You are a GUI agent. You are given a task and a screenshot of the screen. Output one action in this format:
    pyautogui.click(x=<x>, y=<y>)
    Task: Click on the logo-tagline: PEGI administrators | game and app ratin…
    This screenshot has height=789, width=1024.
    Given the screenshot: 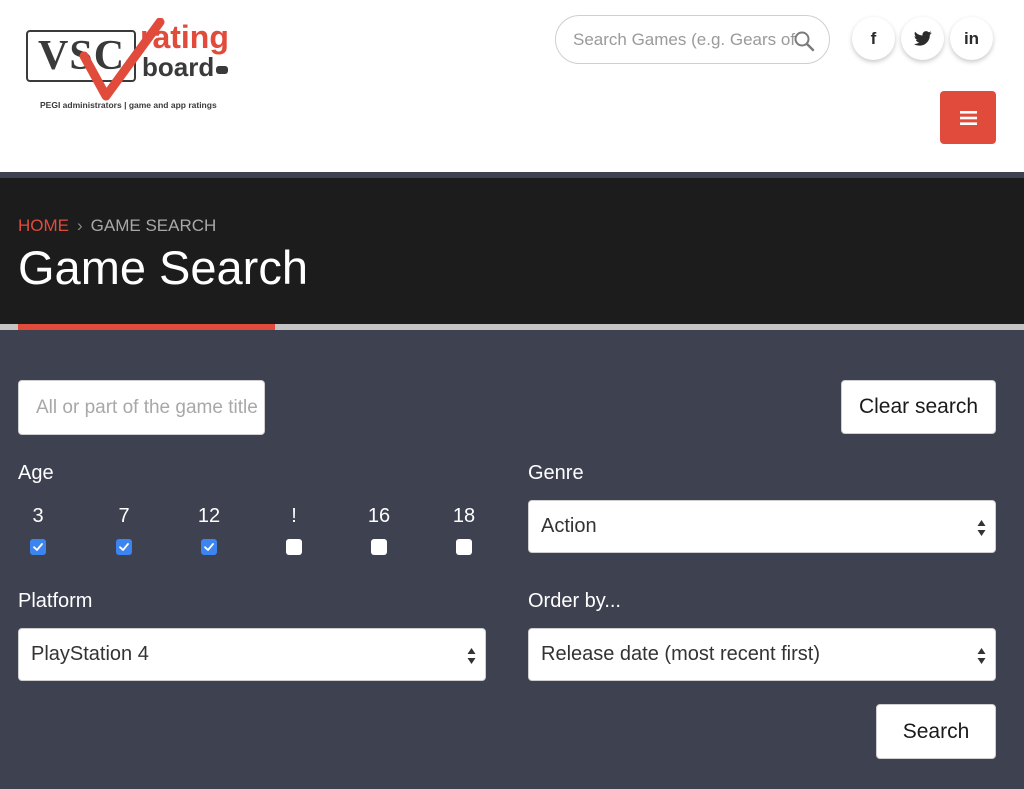 What is the action you would take?
    pyautogui.click(x=128, y=105)
    